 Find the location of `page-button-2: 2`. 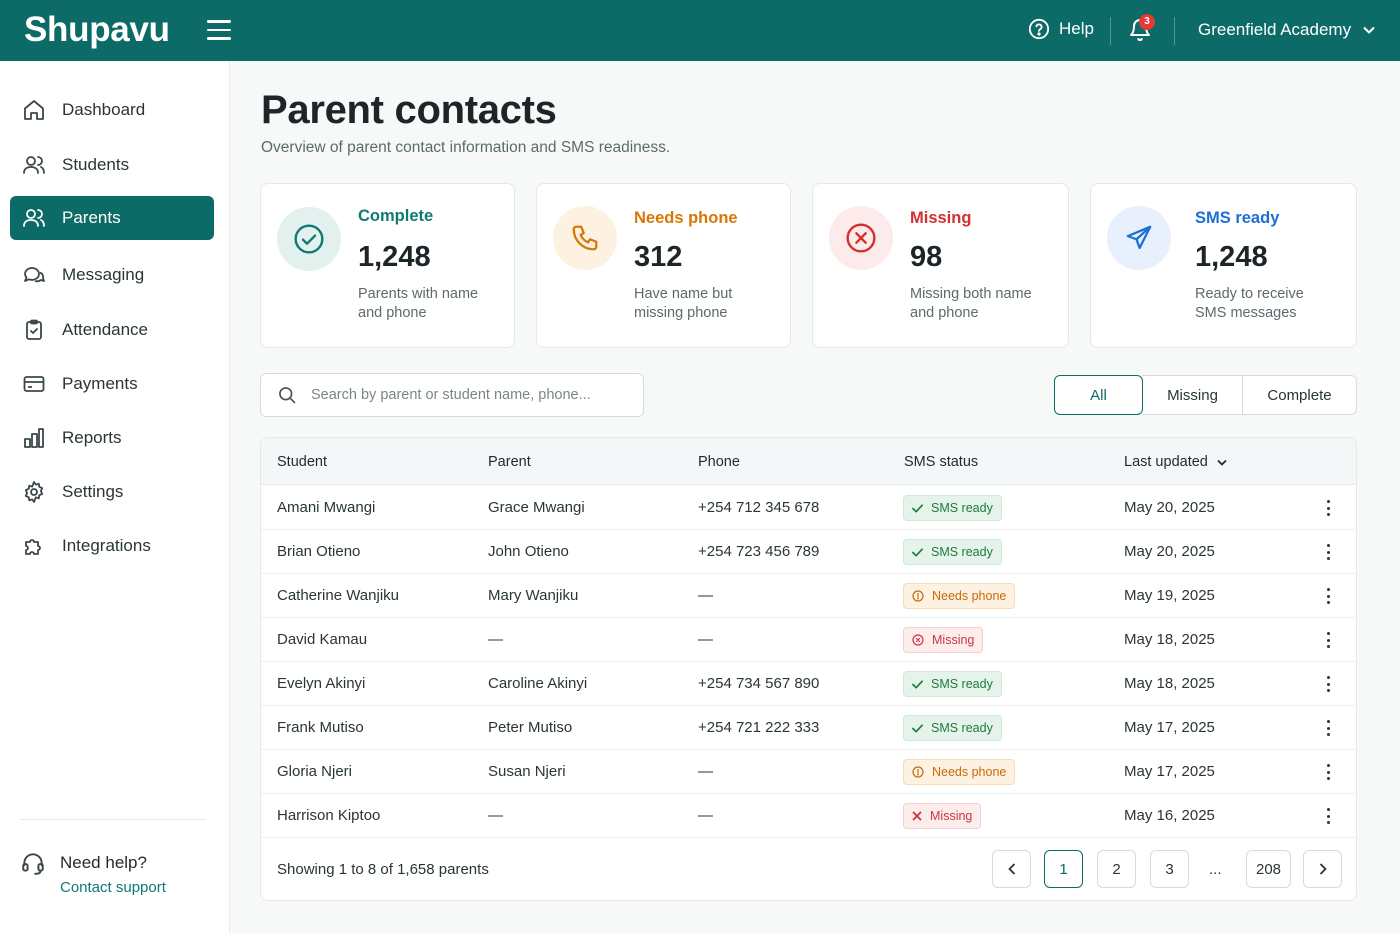

page-button-2: 2 is located at coordinates (1116, 869).